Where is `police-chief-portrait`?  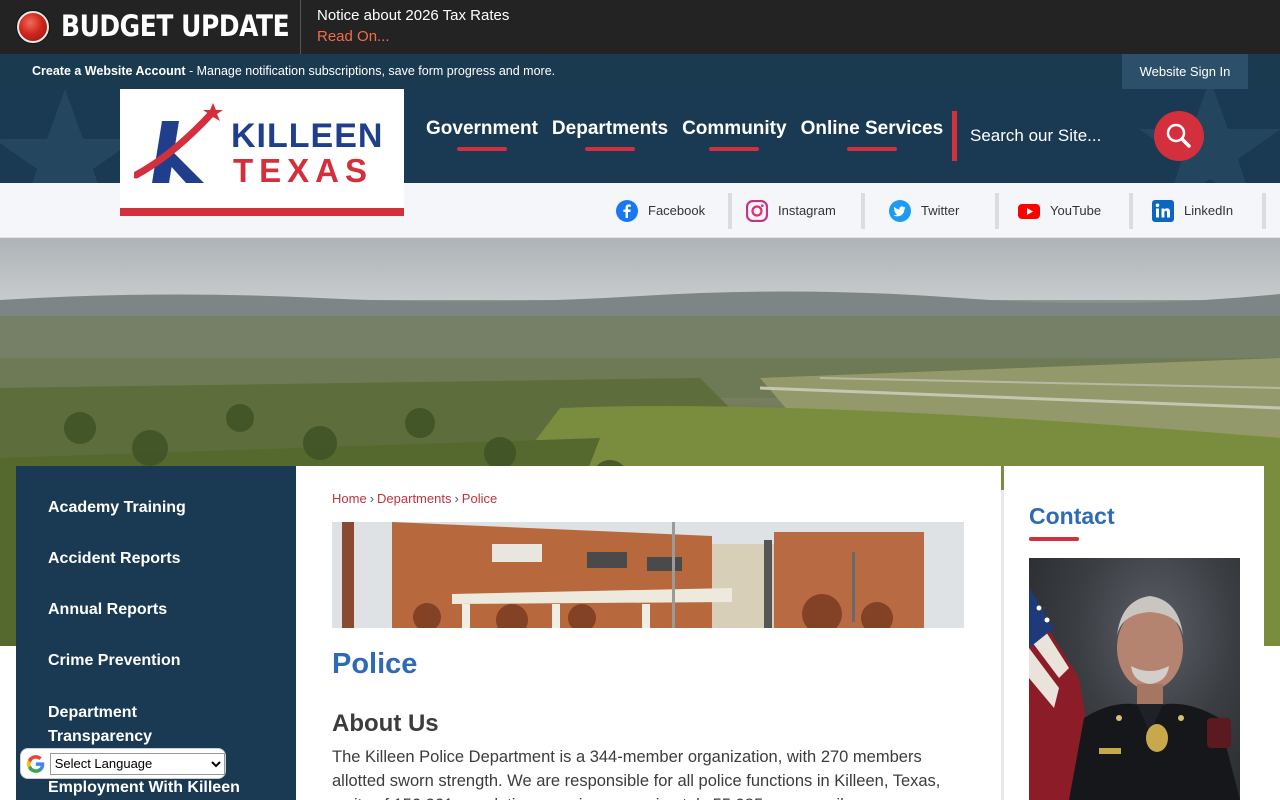
police-chief-portrait is located at coordinates (1134, 679).